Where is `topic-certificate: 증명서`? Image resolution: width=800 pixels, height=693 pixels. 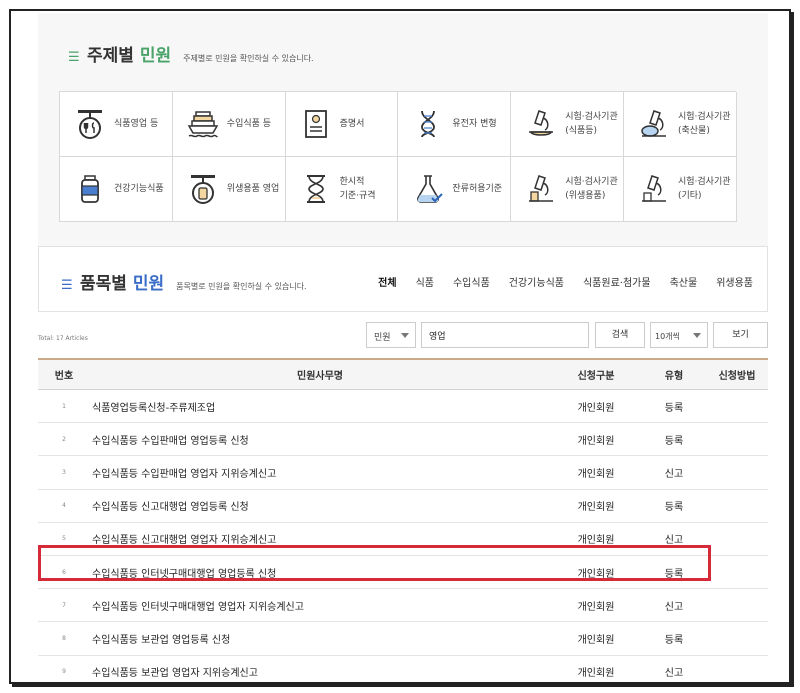 topic-certificate: 증명서 is located at coordinates (342, 124).